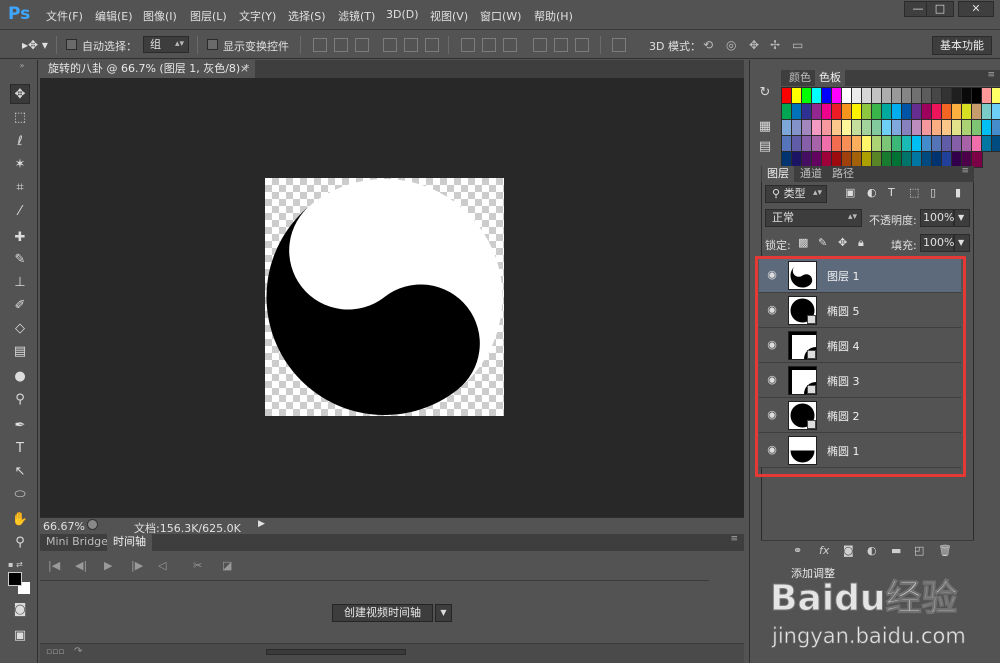  Describe the element at coordinates (842, 242) in the screenshot. I see `lock-position-icon: ✥` at that location.